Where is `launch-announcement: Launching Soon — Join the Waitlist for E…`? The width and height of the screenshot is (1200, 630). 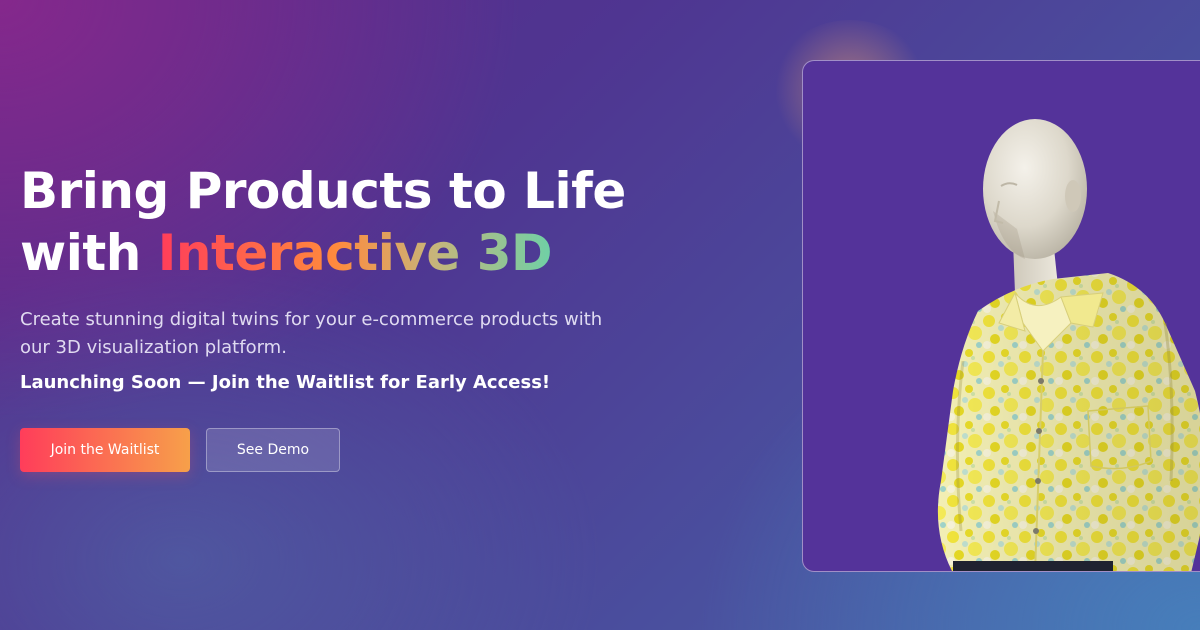
launch-announcement: Launching Soon — Join the Waitlist for E… is located at coordinates (285, 382).